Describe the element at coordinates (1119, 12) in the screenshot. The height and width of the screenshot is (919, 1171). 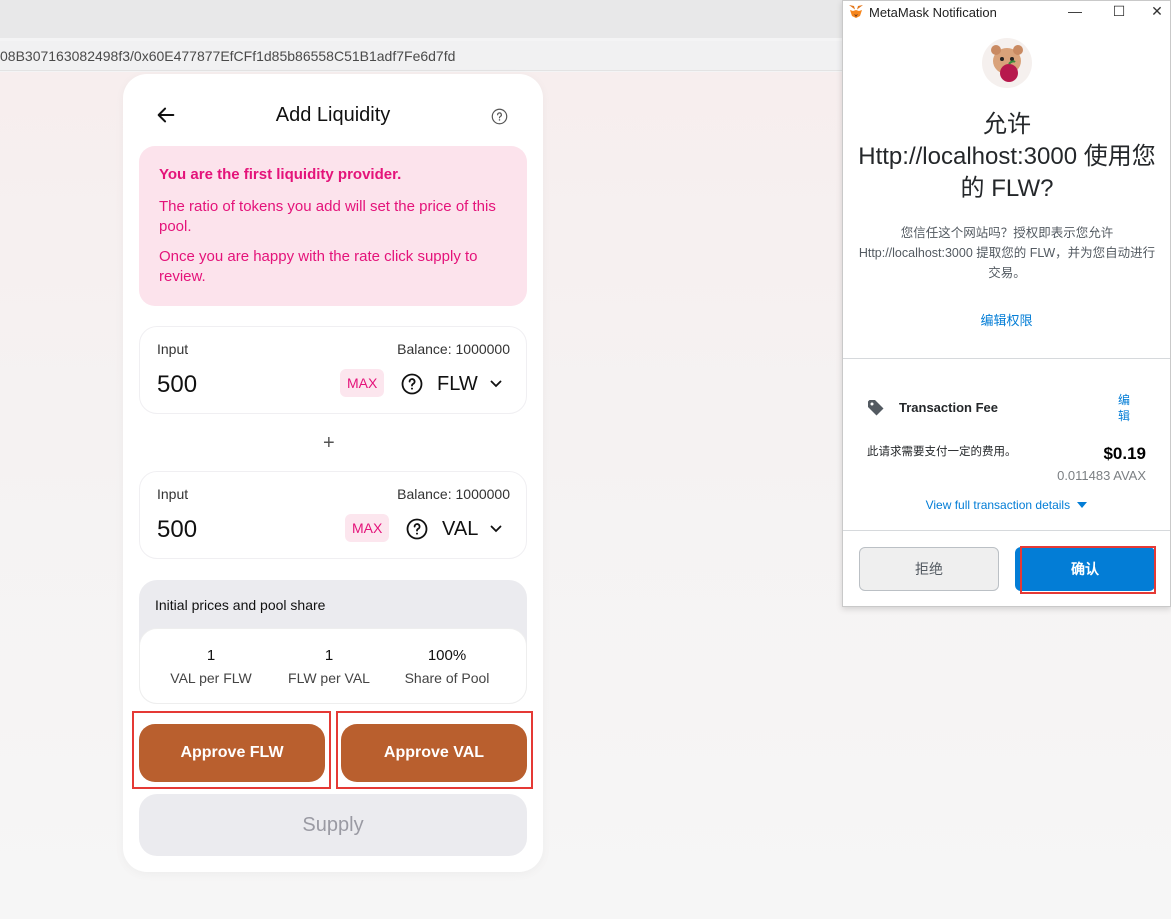
I see `maximize-button: ☐` at that location.